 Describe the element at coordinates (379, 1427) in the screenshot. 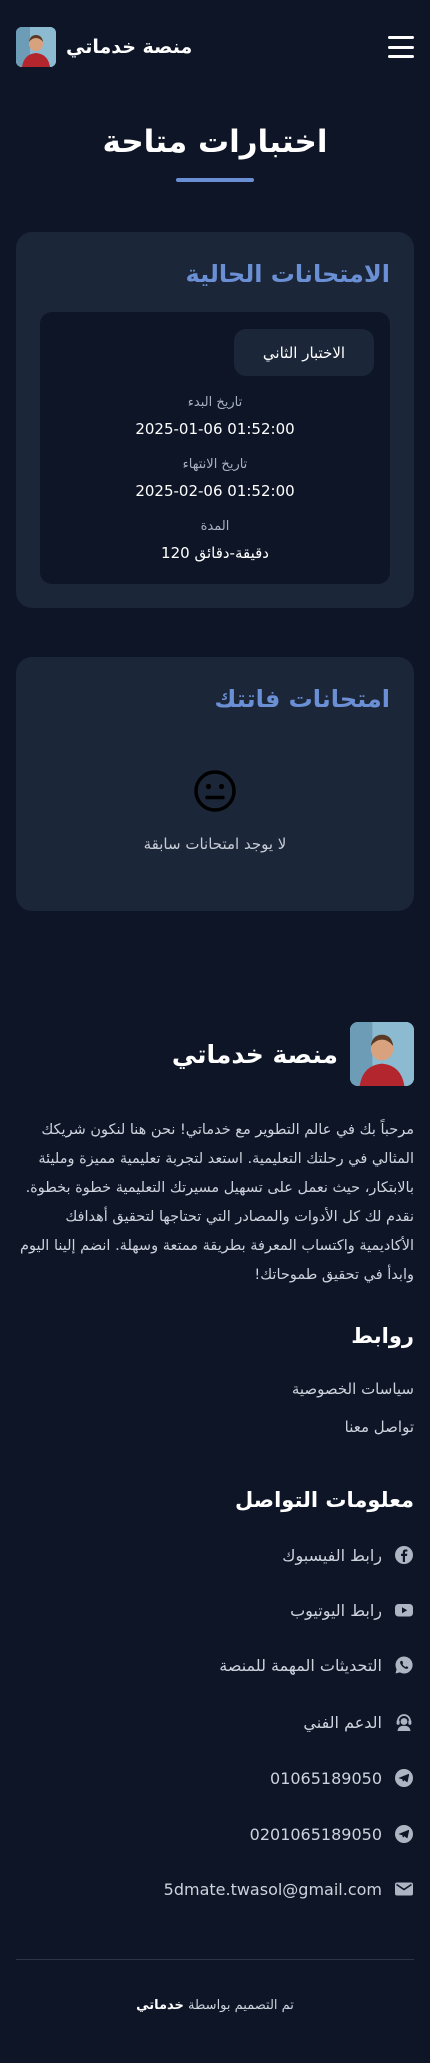

I see `contact-us-link: تواصل معنا` at that location.